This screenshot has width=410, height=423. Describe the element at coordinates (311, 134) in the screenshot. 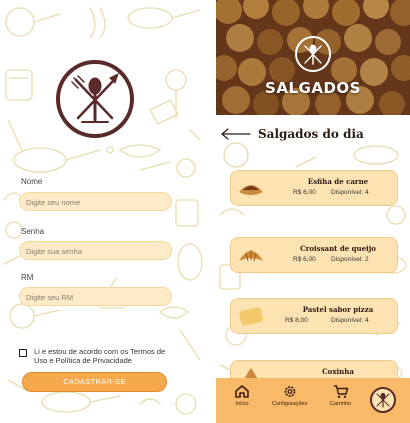

I see `section-title: Salgados do dia` at that location.